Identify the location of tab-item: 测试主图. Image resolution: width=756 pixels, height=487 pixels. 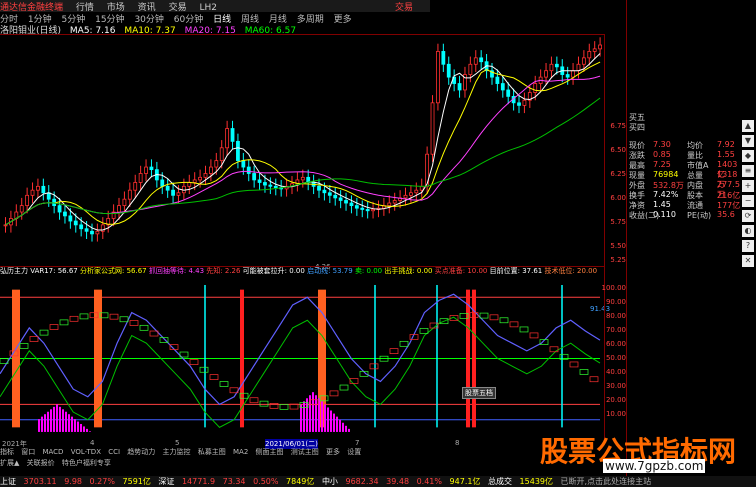
(305, 452).